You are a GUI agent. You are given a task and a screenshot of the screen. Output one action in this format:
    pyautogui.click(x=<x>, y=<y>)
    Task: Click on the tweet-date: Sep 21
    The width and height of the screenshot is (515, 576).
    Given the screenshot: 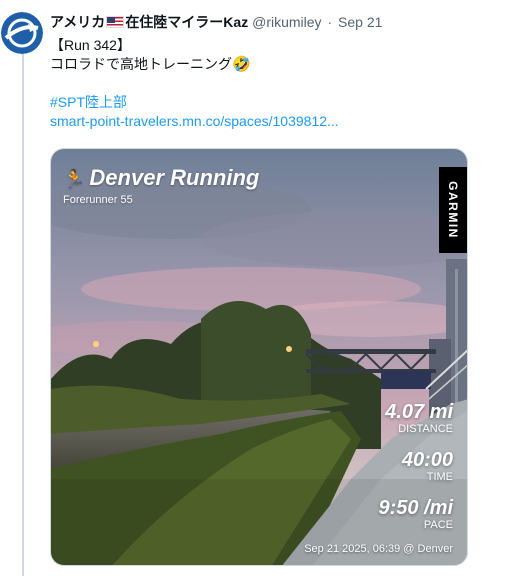 What is the action you would take?
    pyautogui.click(x=360, y=22)
    